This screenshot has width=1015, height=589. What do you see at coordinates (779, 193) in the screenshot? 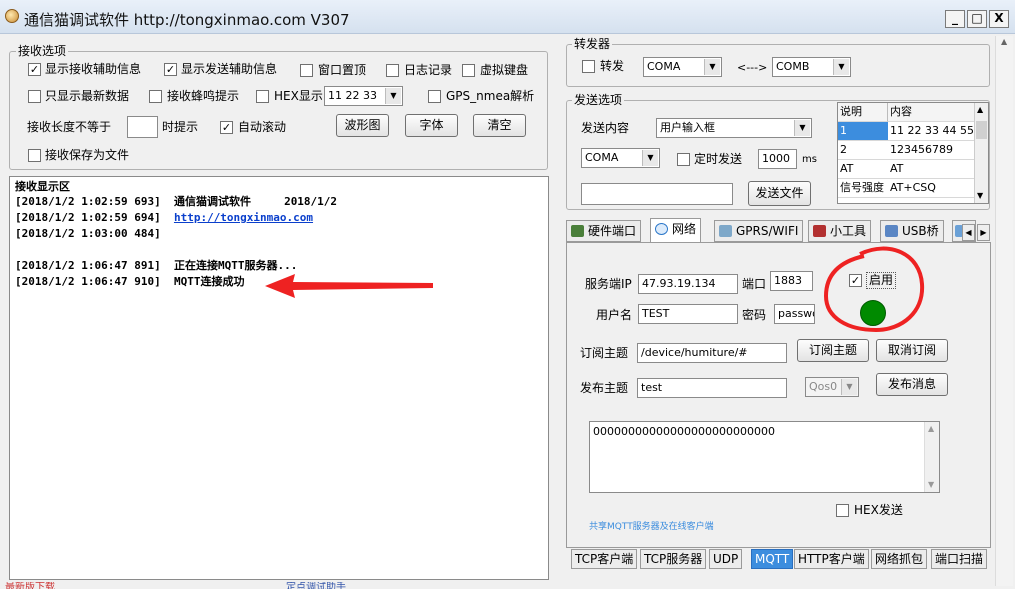
I see `send-file-button: 发送文件` at bounding box center [779, 193].